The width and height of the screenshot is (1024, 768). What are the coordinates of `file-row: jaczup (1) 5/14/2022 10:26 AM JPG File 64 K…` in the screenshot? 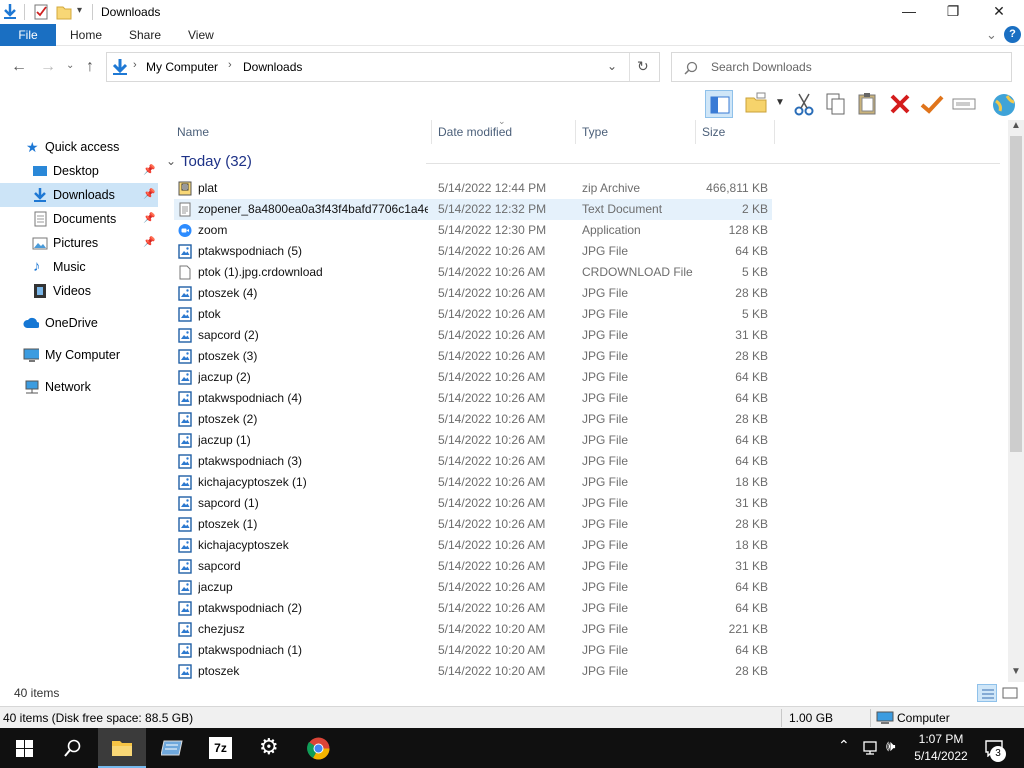 It's located at (473, 440).